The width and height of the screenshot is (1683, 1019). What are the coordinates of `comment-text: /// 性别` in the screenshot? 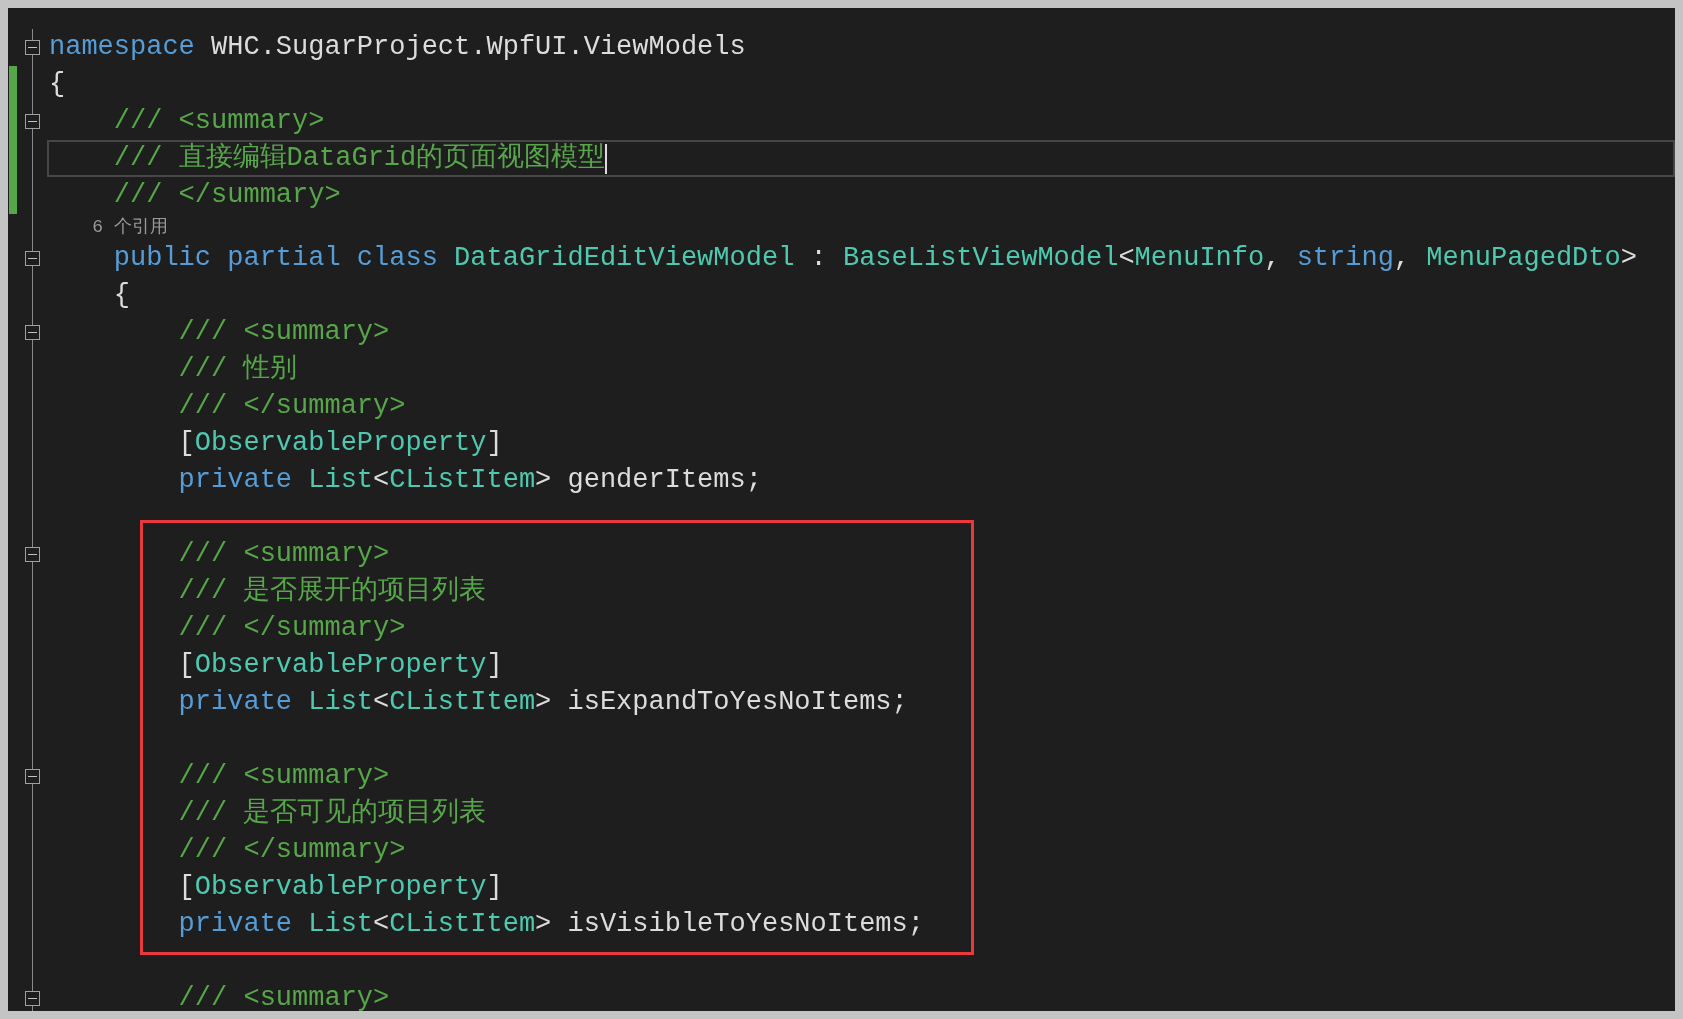 It's located at (237, 369).